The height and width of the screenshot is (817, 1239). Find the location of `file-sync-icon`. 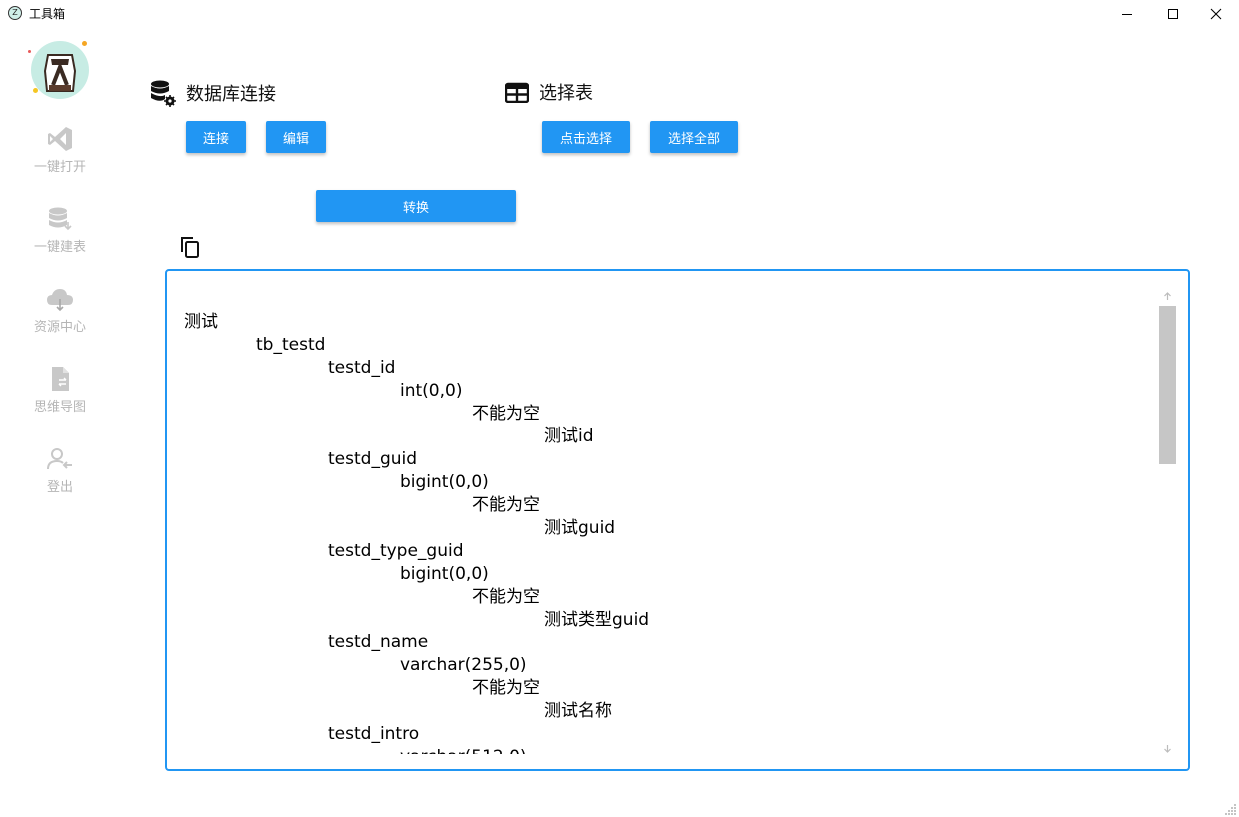

file-sync-icon is located at coordinates (60, 379).